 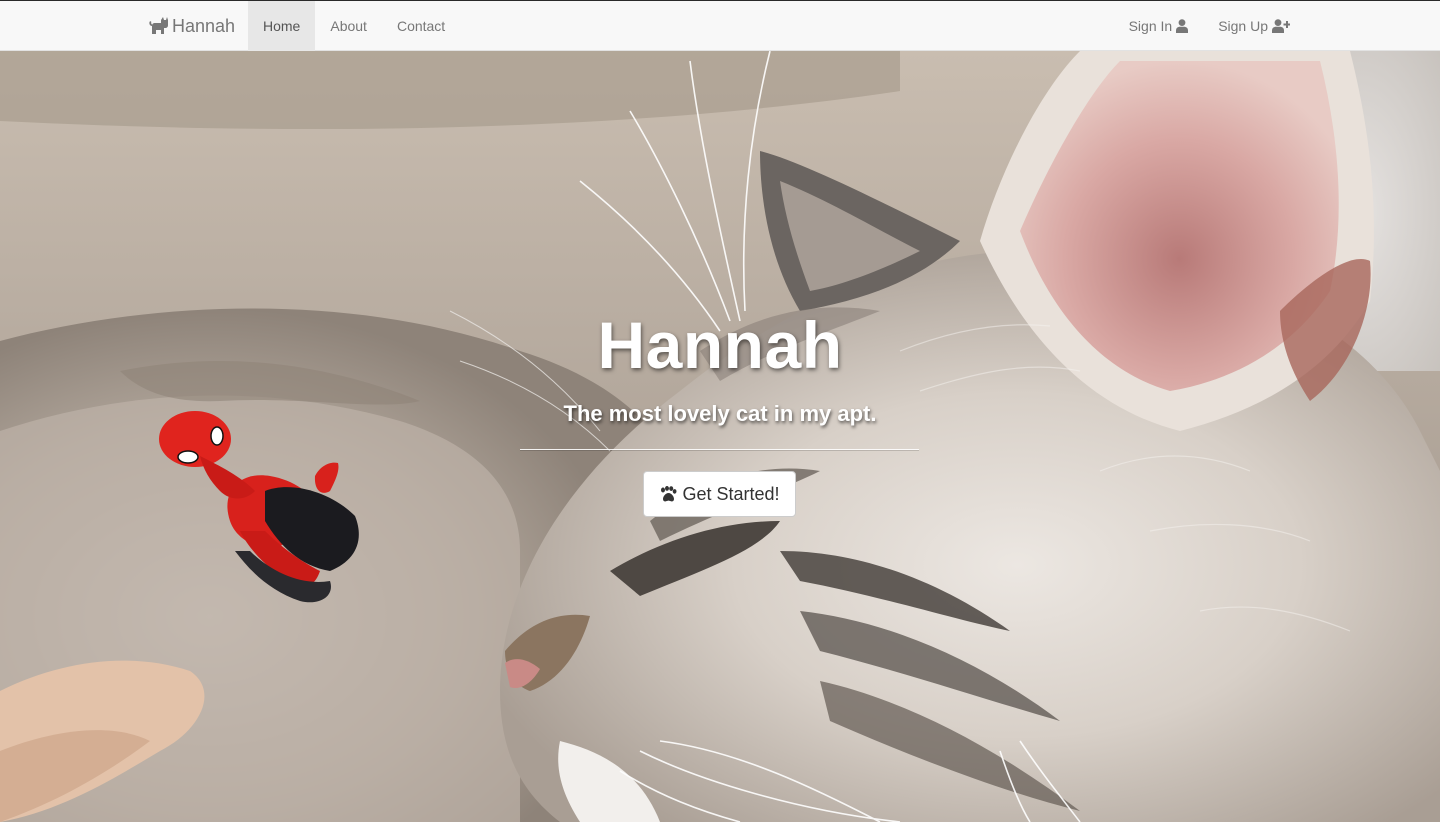 I want to click on cat-icon, so click(x=159, y=26).